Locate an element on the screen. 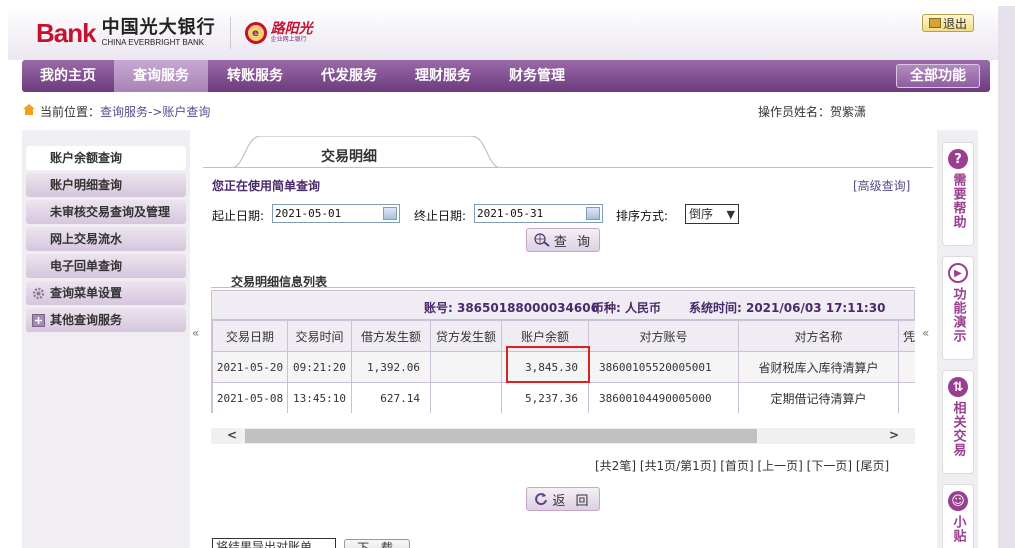 The width and height of the screenshot is (1015, 548). sidebar-item-detail: 账户明细查询 is located at coordinates (106, 185).